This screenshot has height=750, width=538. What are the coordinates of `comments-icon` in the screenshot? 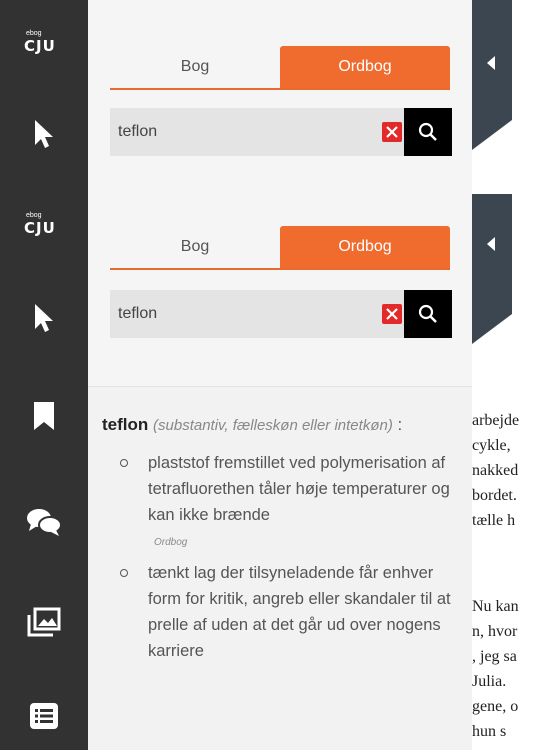 It's located at (44, 522).